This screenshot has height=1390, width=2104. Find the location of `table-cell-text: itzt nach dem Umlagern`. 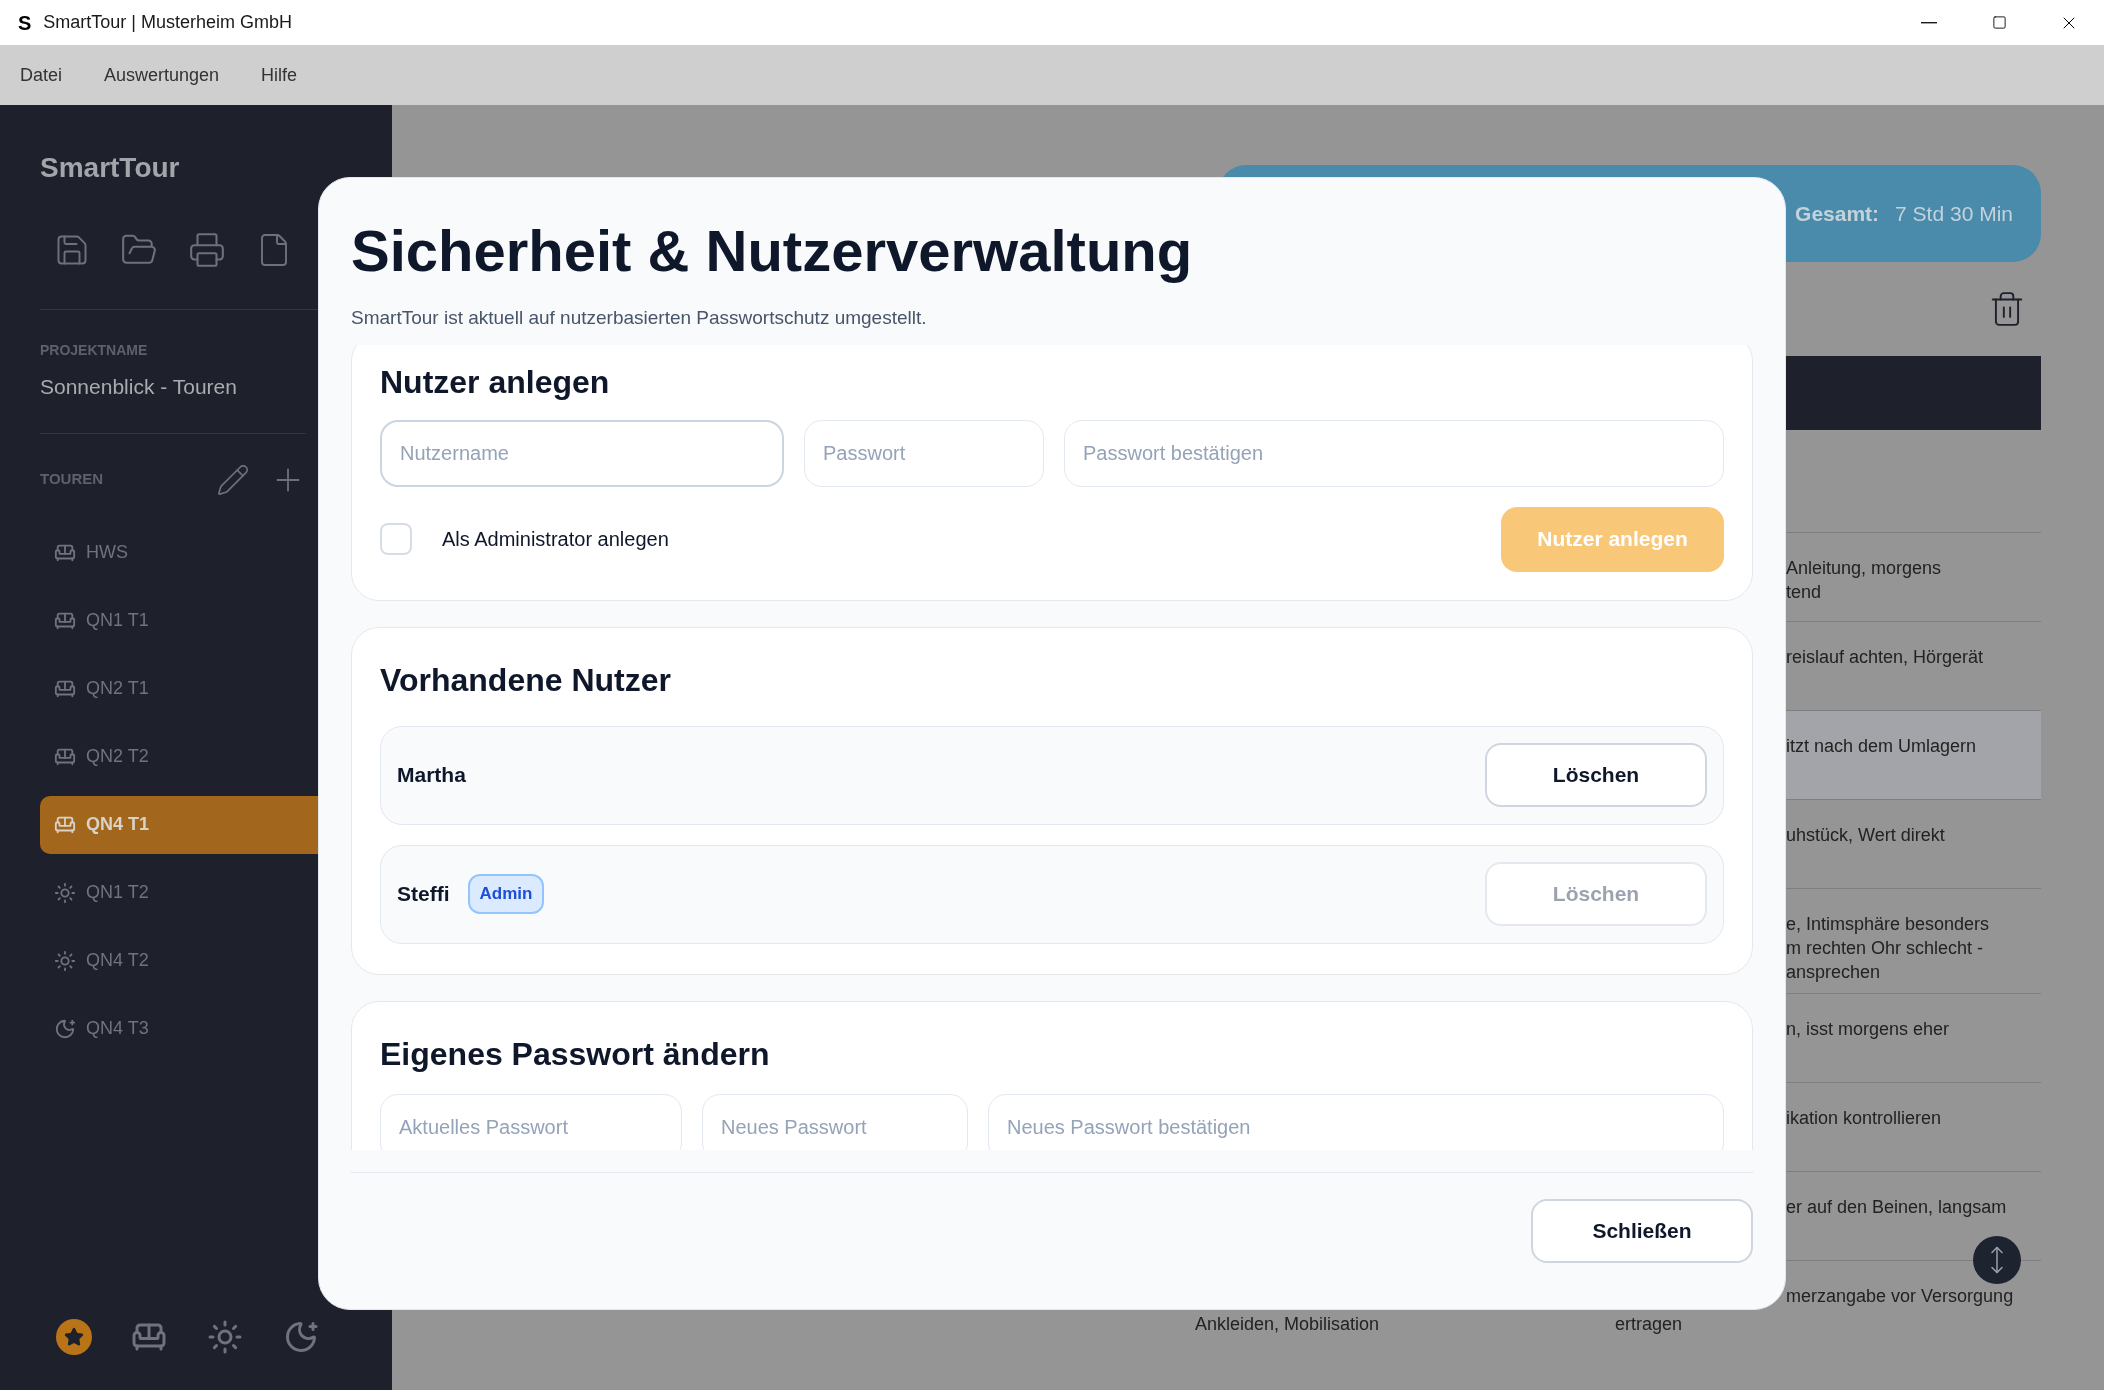

table-cell-text: itzt nach dem Umlagern is located at coordinates (1882, 746).